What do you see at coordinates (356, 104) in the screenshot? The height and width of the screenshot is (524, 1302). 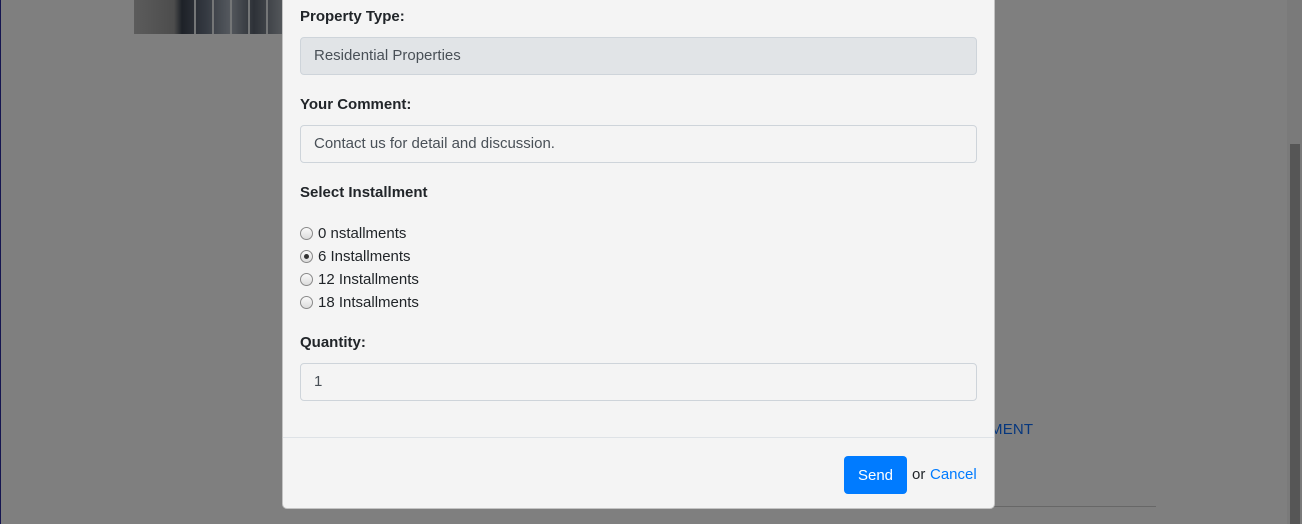 I see `comment-label: Your Comment:` at bounding box center [356, 104].